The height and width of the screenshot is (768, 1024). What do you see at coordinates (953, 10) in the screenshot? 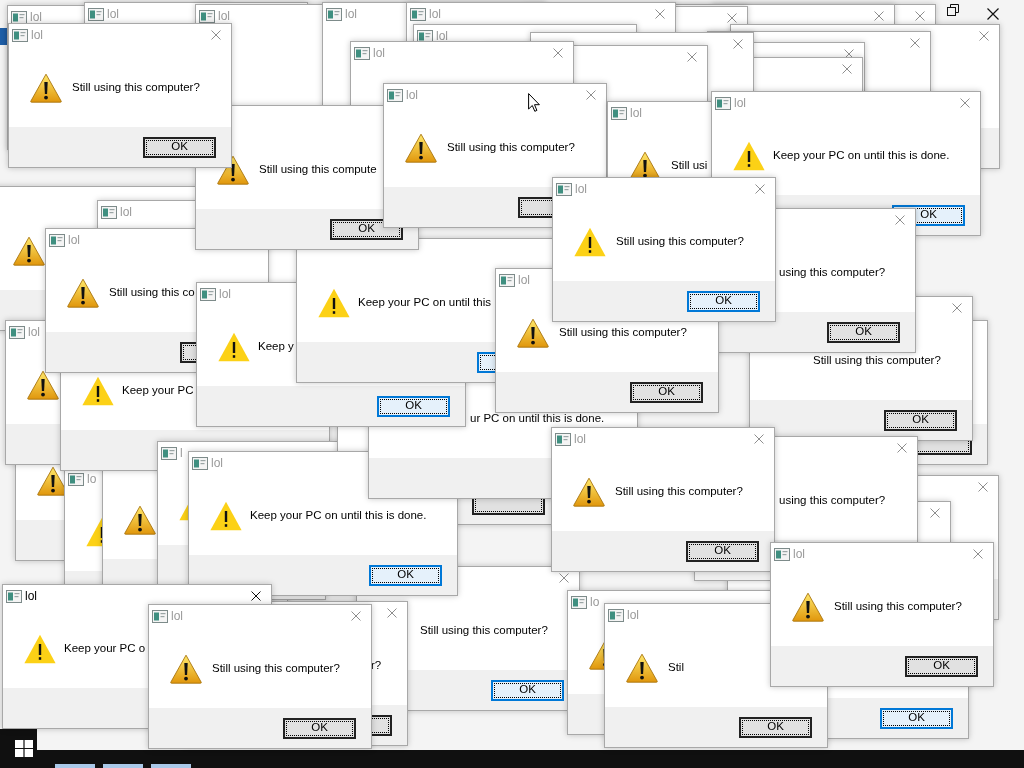
I see `restore-icon` at bounding box center [953, 10].